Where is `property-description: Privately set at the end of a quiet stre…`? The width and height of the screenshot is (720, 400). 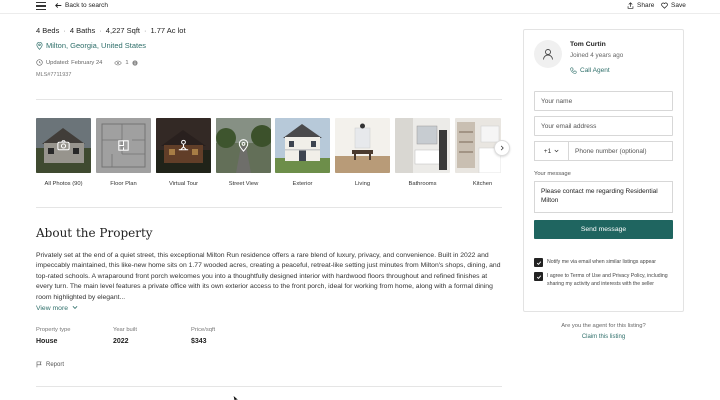 property-description: Privately set at the end of a quiet stre… is located at coordinates (268, 276).